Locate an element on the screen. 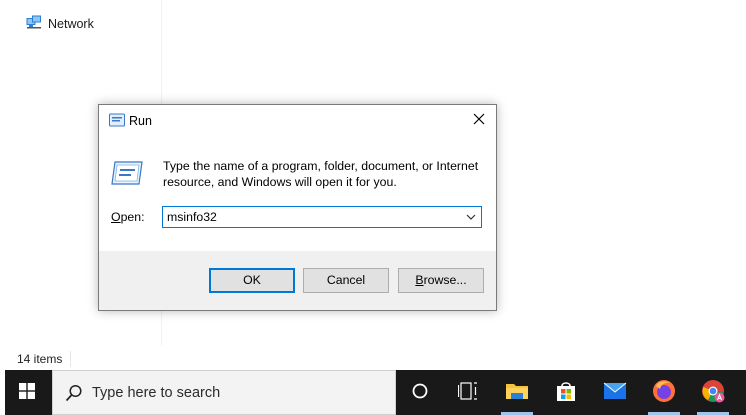  cortana-icon is located at coordinates (420, 392).